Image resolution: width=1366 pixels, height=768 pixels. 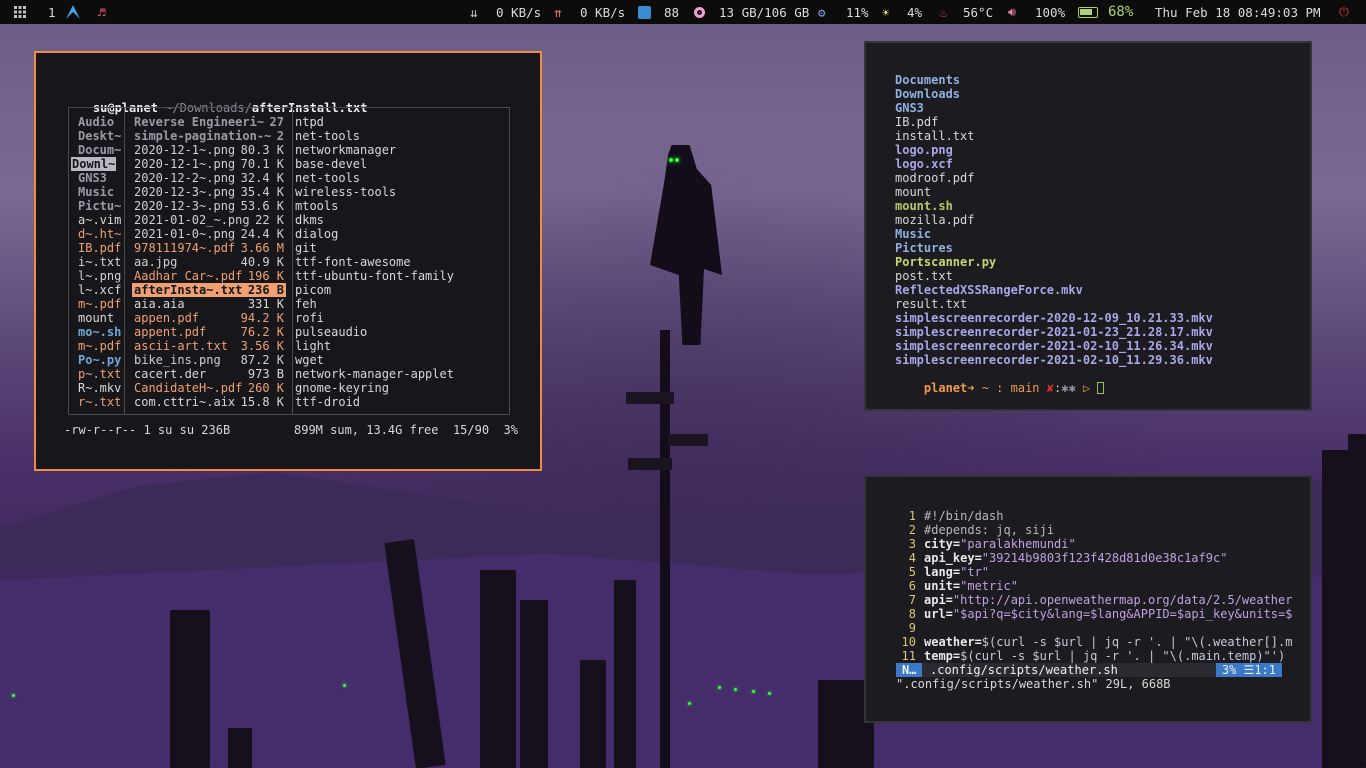 I want to click on ranger-file-row: 2020-12-3~.png 35.4 K, so click(x=209, y=192).